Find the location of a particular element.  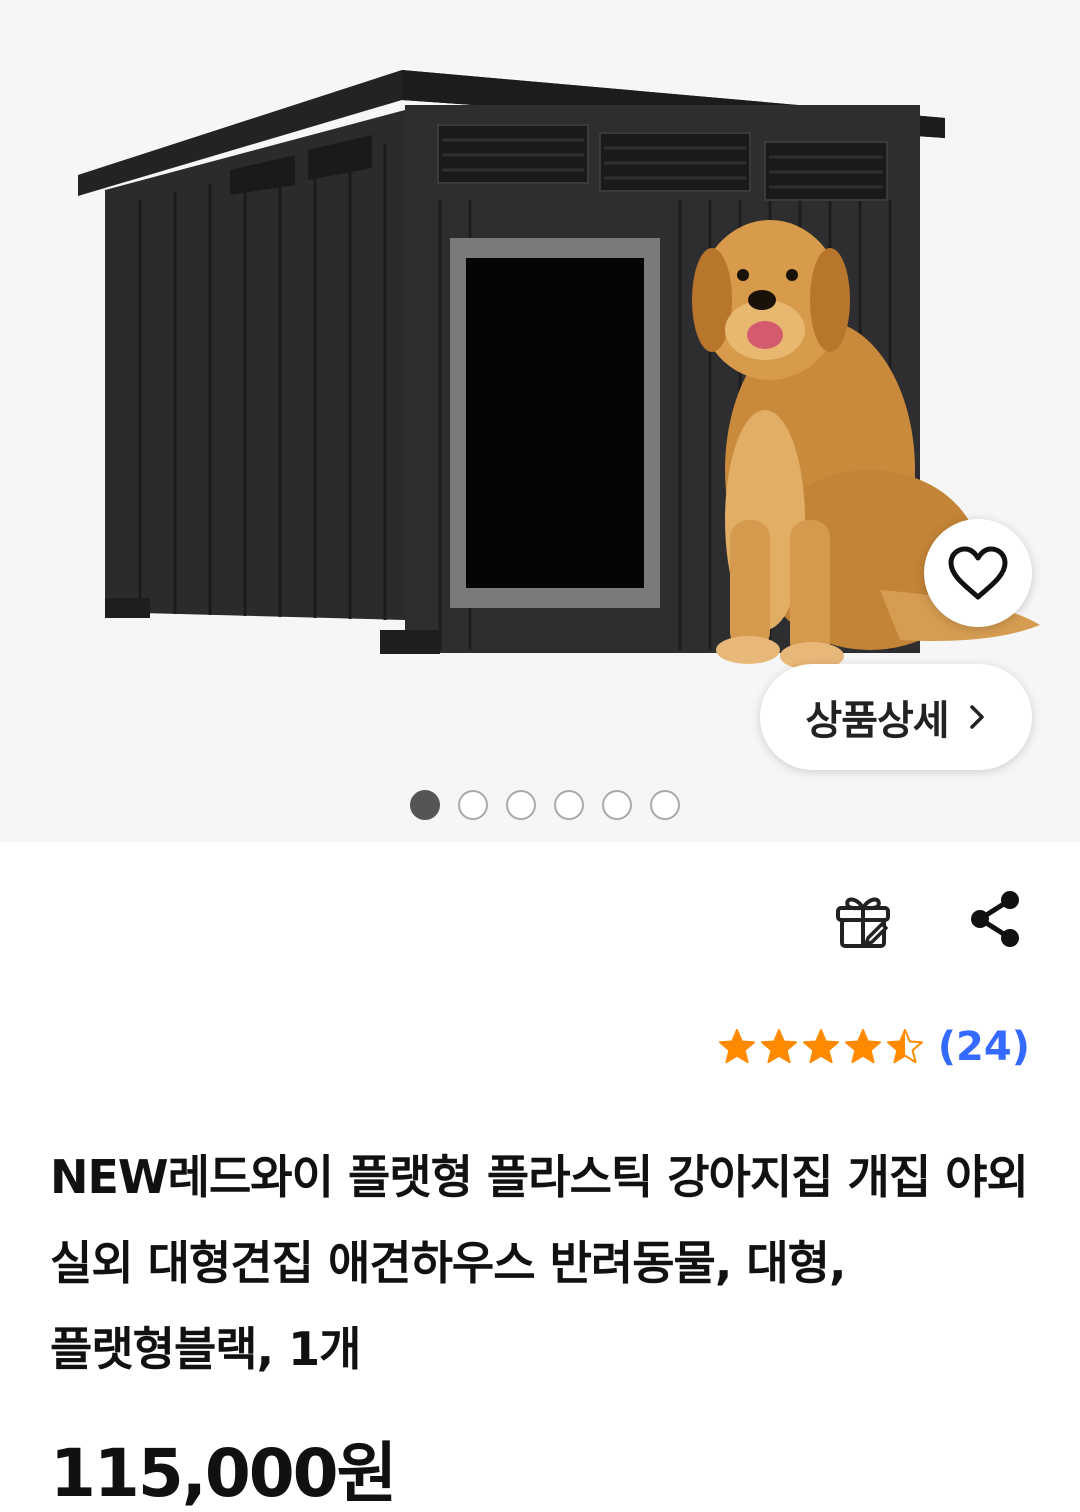

share-icon is located at coordinates (995, 919).